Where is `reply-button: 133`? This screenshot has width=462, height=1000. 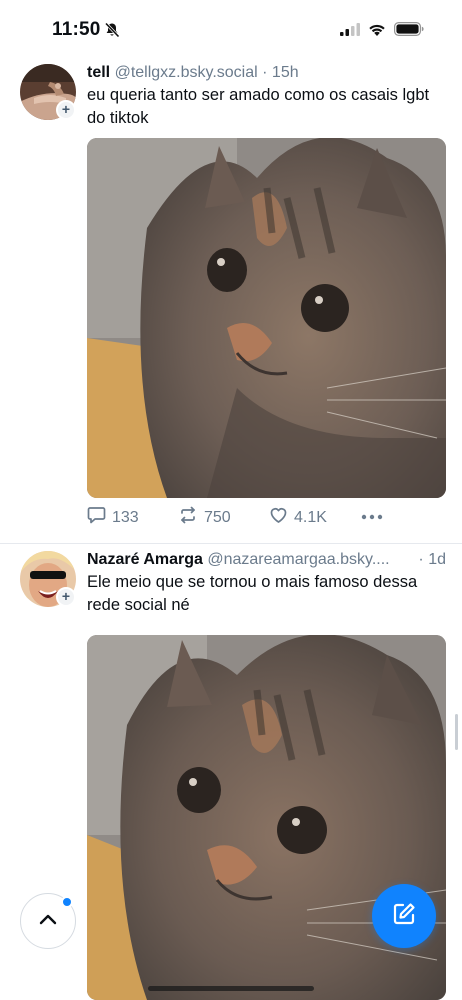
reply-button: 133 is located at coordinates (132, 517).